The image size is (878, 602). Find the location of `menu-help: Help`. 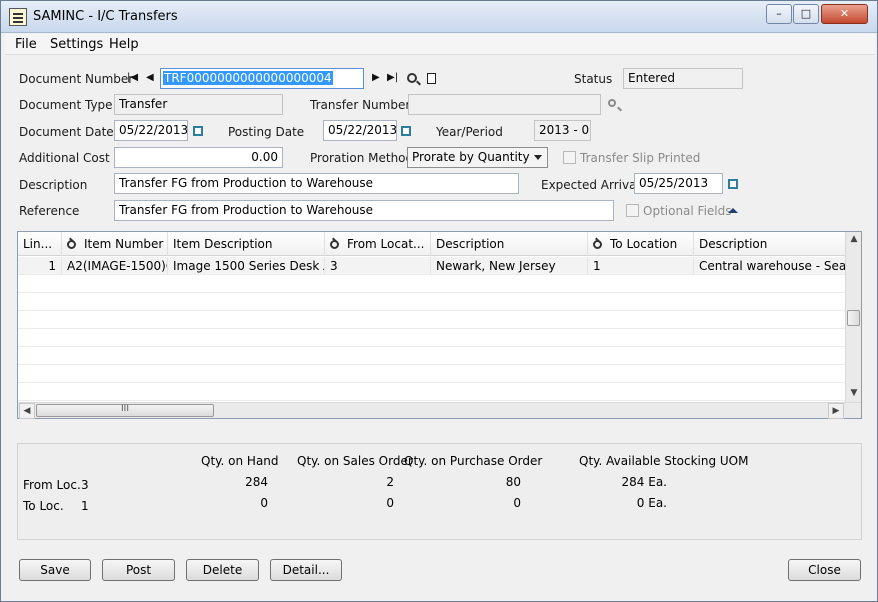

menu-help: Help is located at coordinates (124, 44).